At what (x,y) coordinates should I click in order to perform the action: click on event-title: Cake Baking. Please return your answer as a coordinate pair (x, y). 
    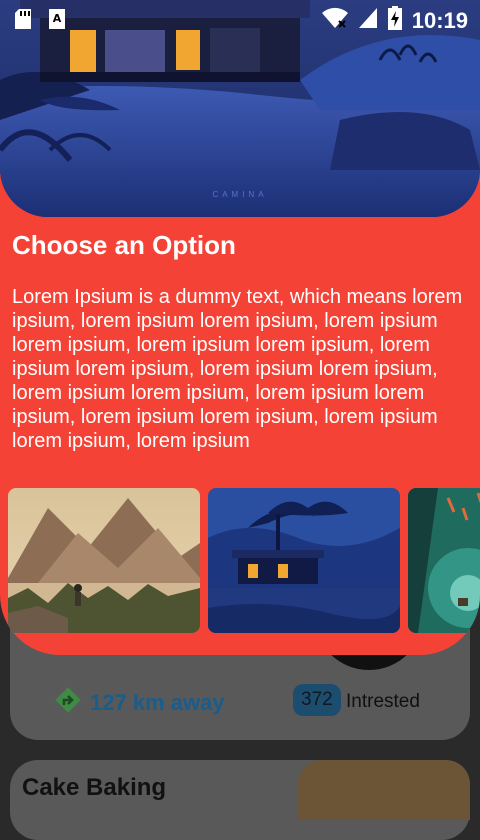
    Looking at the image, I should click on (94, 787).